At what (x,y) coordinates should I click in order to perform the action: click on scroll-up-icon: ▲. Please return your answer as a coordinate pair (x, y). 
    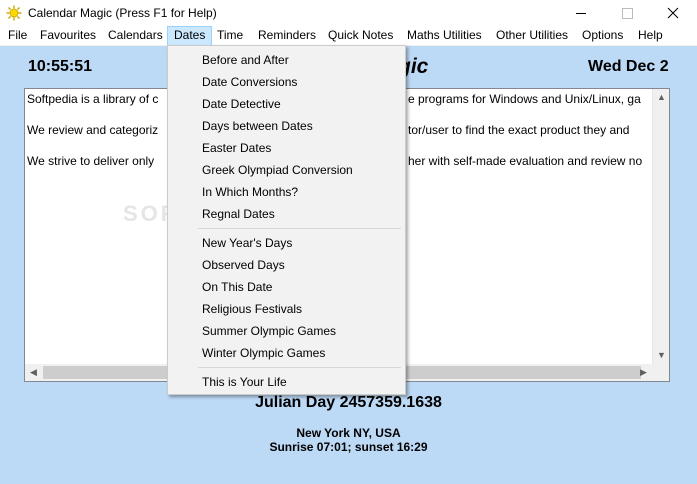
    Looking at the image, I should click on (661, 97).